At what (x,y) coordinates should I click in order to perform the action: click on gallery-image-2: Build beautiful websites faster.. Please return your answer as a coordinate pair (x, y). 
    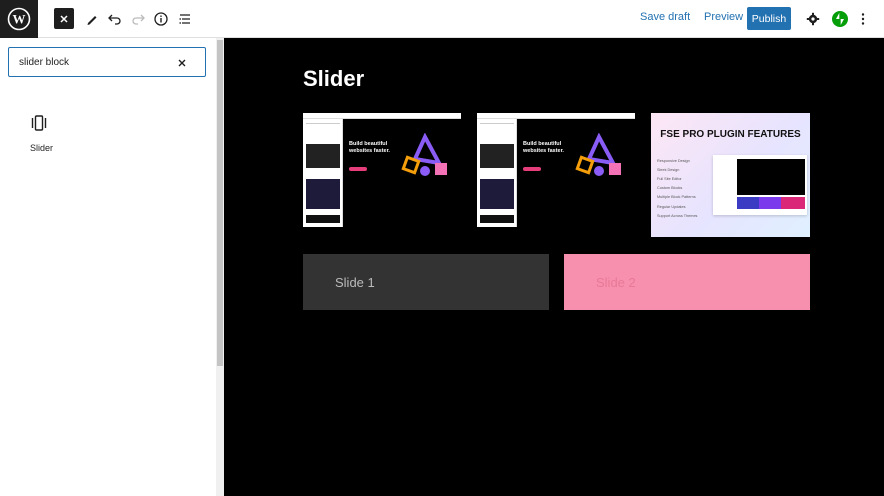
    Looking at the image, I should click on (556, 170).